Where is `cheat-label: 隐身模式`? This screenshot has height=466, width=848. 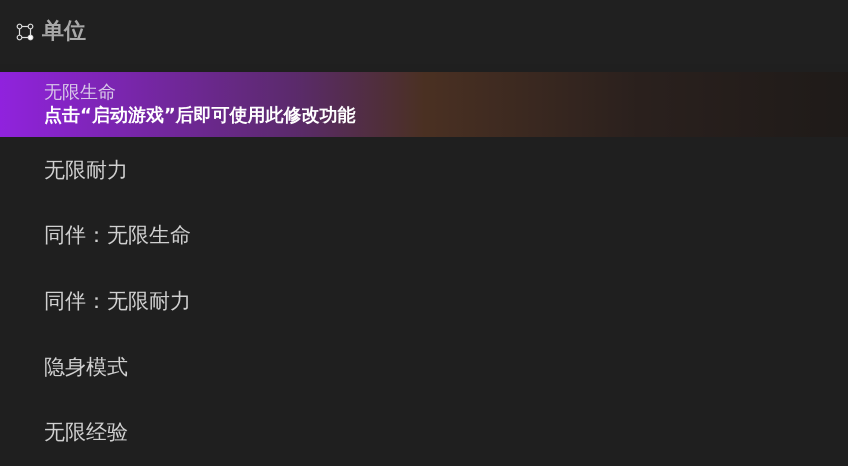
cheat-label: 隐身模式 is located at coordinates (86, 367).